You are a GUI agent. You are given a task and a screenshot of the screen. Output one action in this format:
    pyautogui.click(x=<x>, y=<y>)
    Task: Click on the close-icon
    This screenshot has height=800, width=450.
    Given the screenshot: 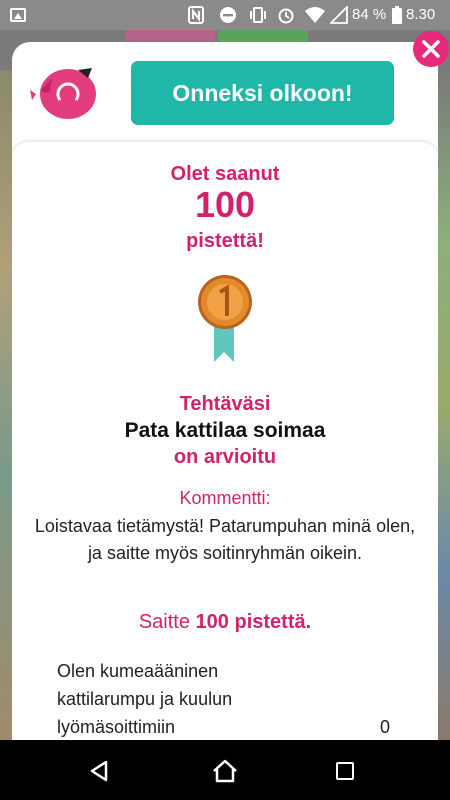 What is the action you would take?
    pyautogui.click(x=431, y=49)
    